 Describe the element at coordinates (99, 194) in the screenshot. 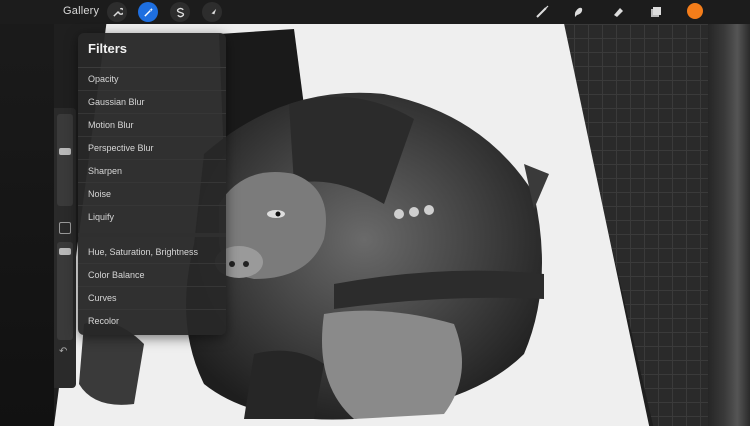

I see `filter-noise: Noise` at that location.